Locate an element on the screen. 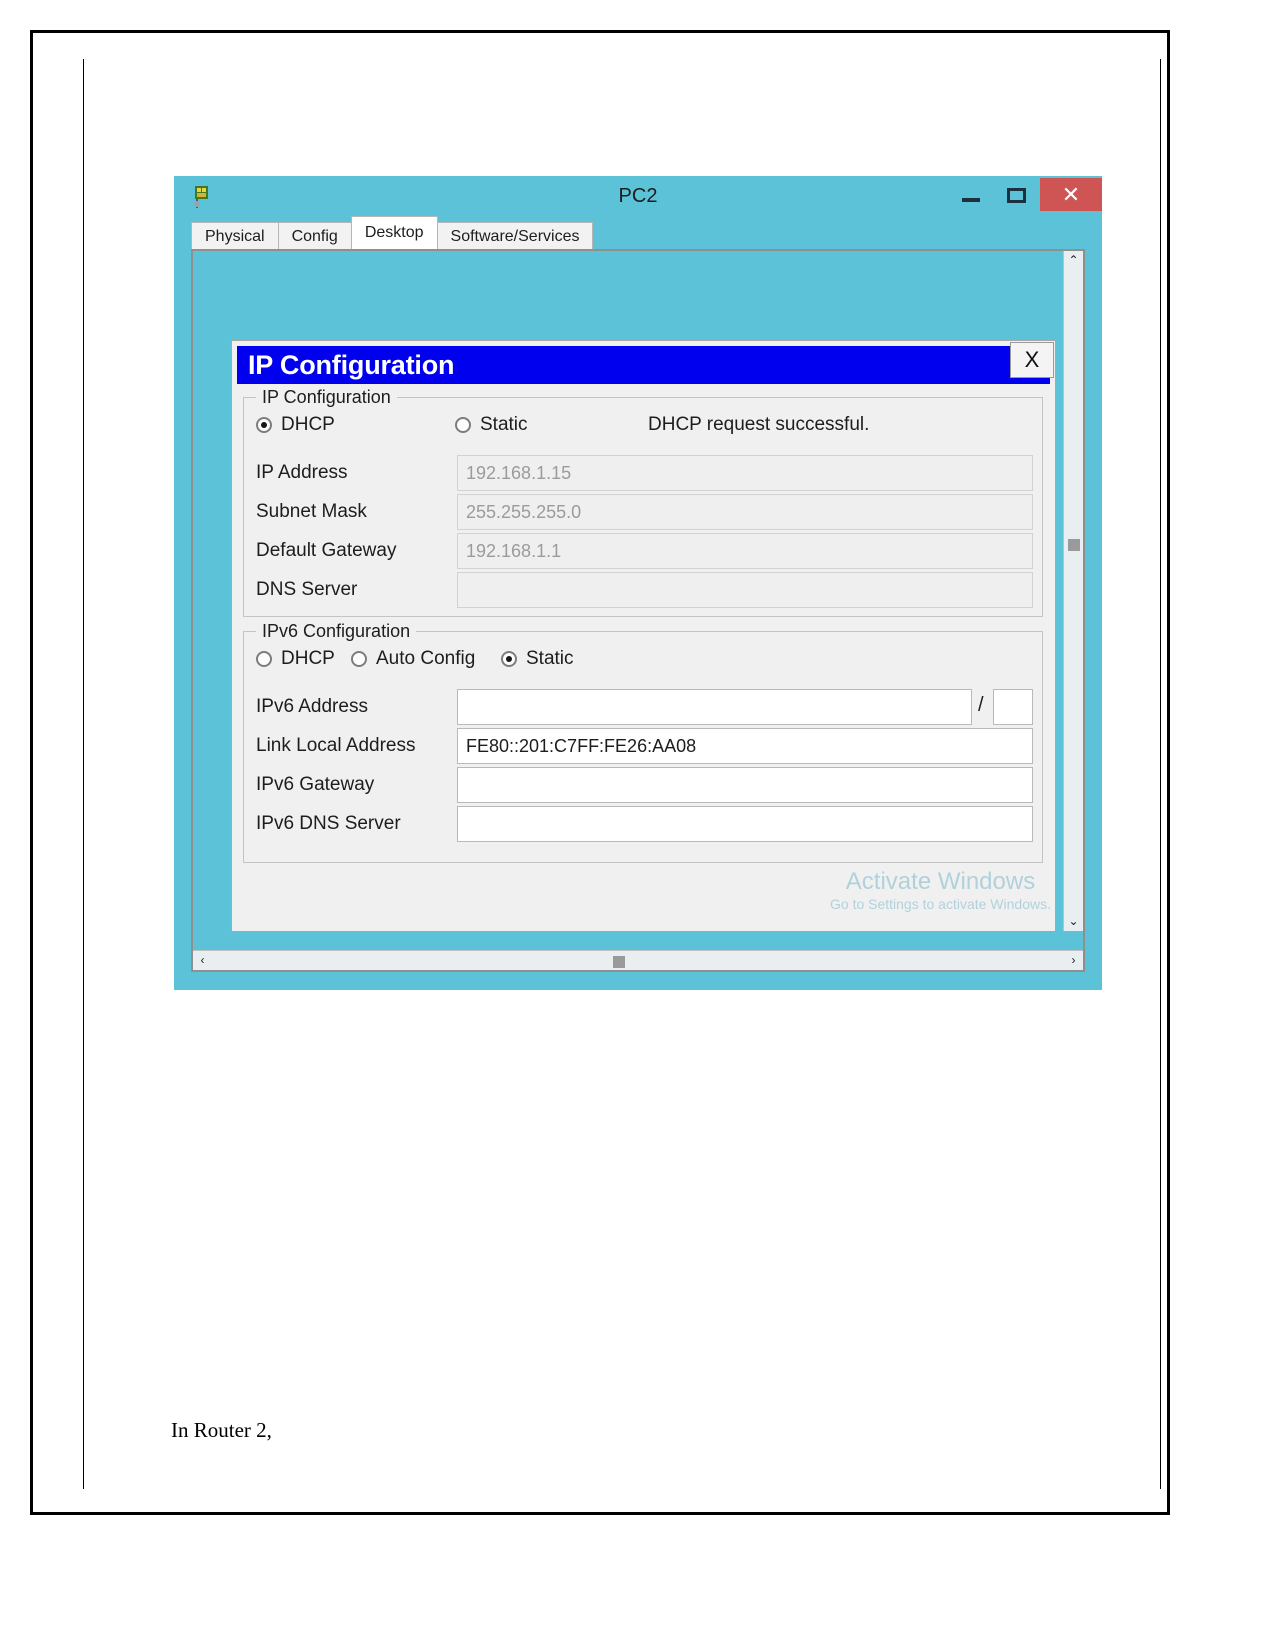 The height and width of the screenshot is (1651, 1275). input-default-gateway: 192.168.1.1 is located at coordinates (745, 551).